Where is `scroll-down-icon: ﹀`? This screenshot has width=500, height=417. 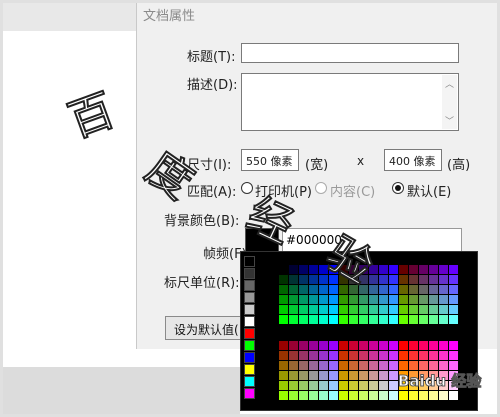
scroll-down-icon: ﹀ is located at coordinates (449, 120).